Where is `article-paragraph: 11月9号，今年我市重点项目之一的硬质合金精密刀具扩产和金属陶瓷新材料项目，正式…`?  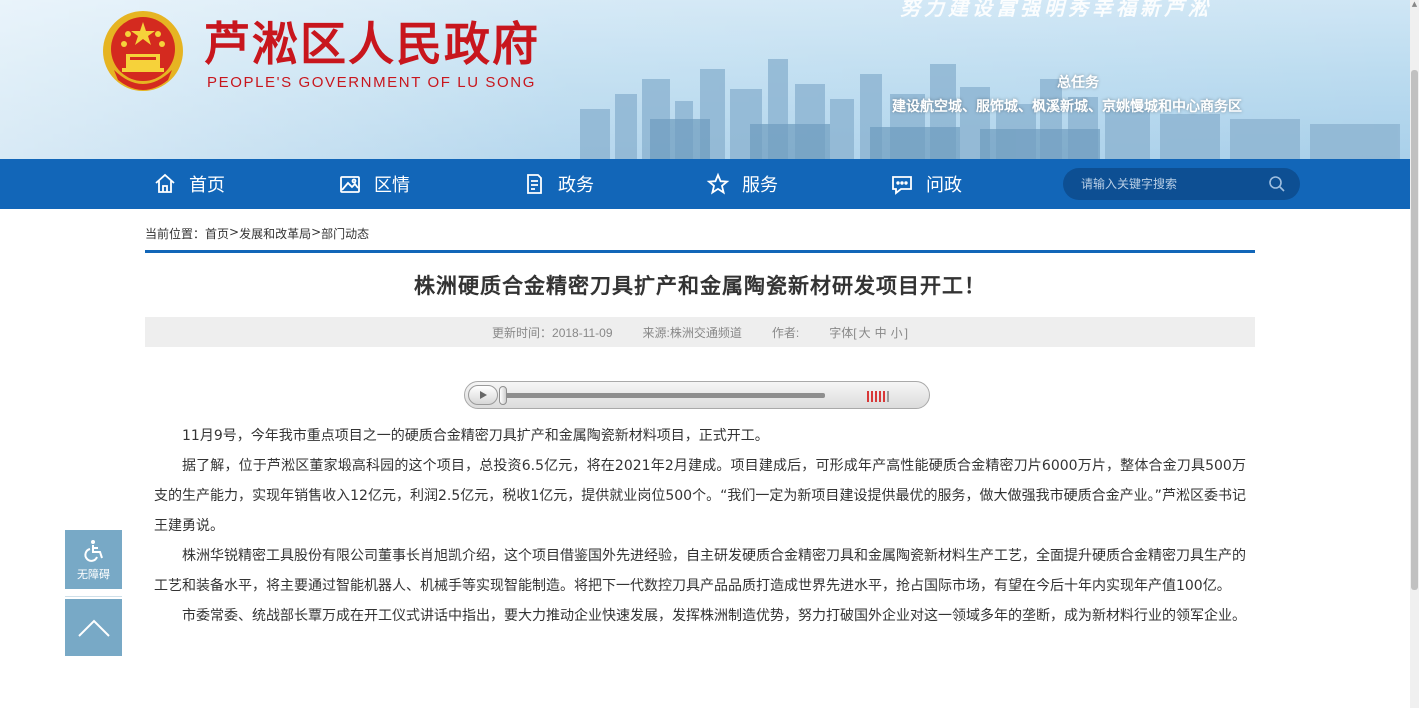
article-paragraph: 11月9号，今年我市重点项目之一的硬质合金精密刀具扩产和金属陶瓷新材料项目，正式… is located at coordinates (475, 436).